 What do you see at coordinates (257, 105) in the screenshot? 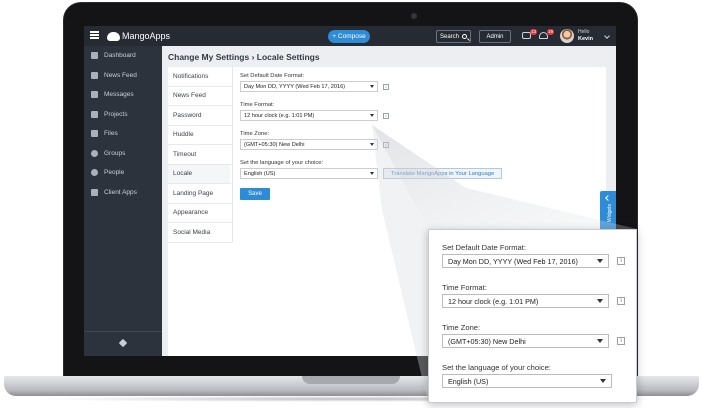
I see `time-format-label: Time Format:` at bounding box center [257, 105].